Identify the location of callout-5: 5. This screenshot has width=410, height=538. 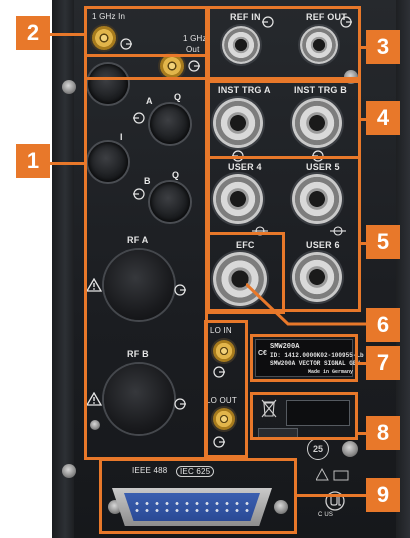
(383, 242).